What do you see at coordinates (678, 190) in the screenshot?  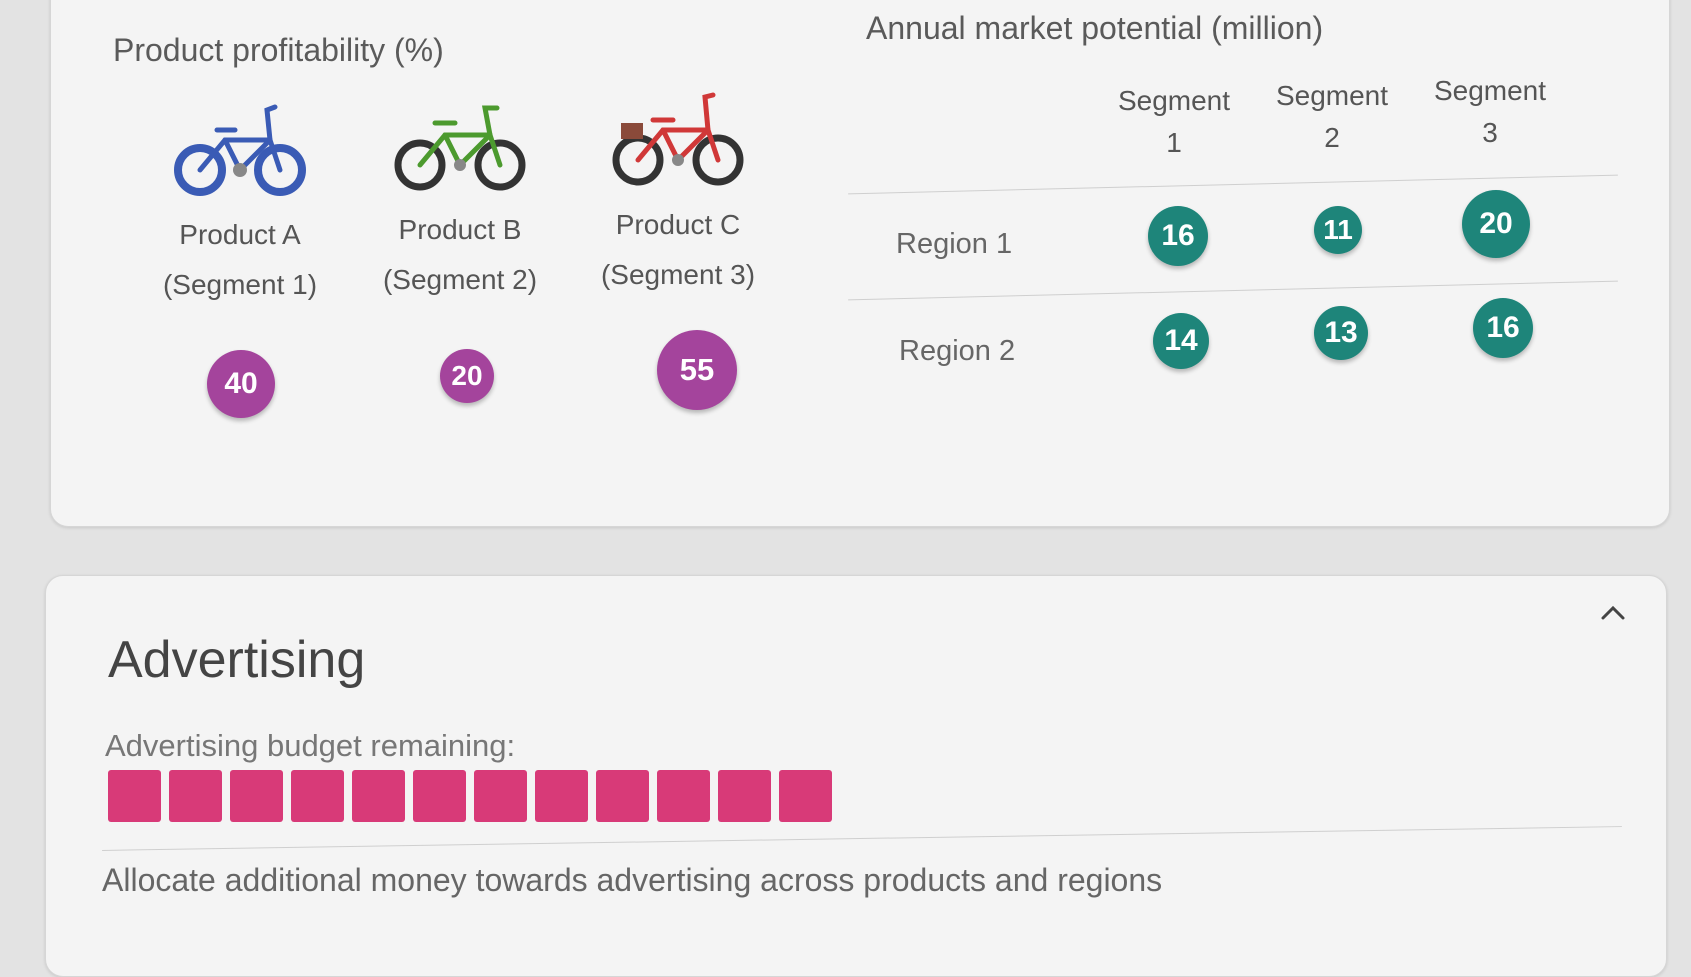 I see `product-c: Product C (Segment 3)` at bounding box center [678, 190].